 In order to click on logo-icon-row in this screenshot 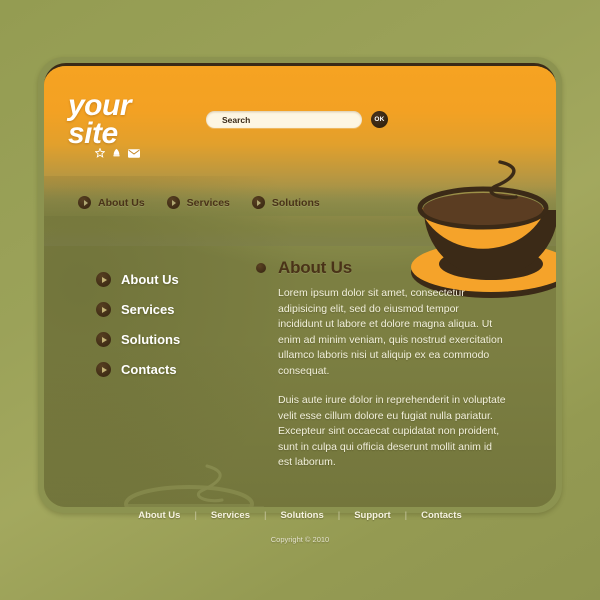, I will do `click(117, 153)`.